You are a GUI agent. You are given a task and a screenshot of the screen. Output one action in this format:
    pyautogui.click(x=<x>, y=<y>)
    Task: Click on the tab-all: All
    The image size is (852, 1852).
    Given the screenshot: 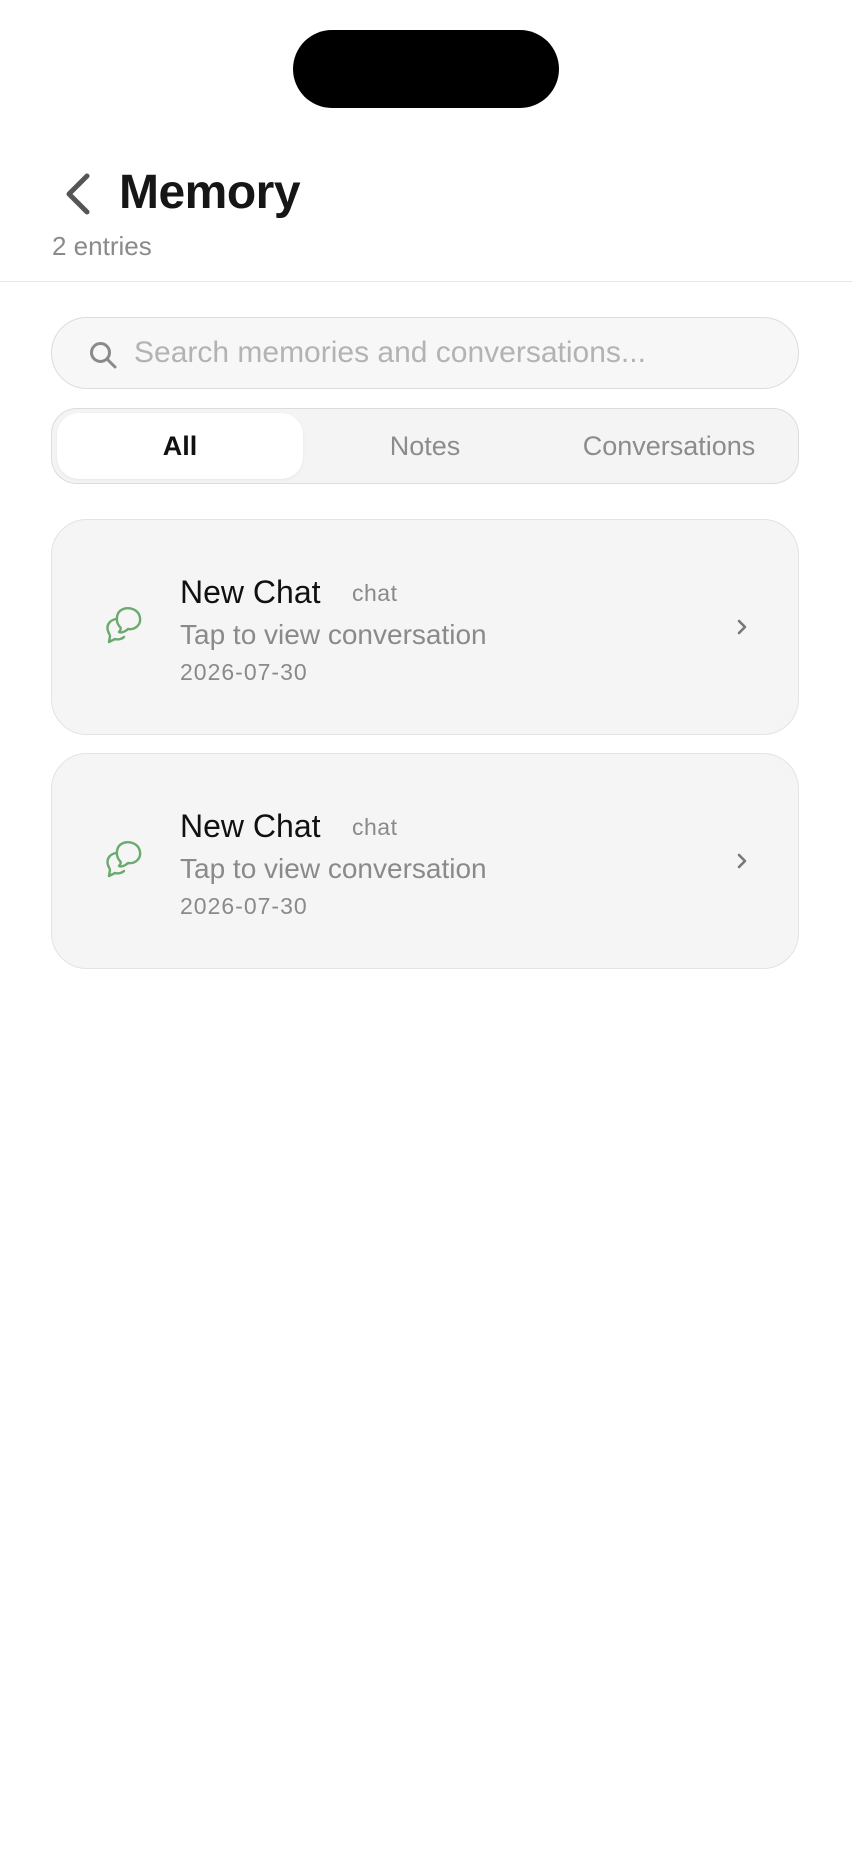 What is the action you would take?
    pyautogui.click(x=180, y=446)
    